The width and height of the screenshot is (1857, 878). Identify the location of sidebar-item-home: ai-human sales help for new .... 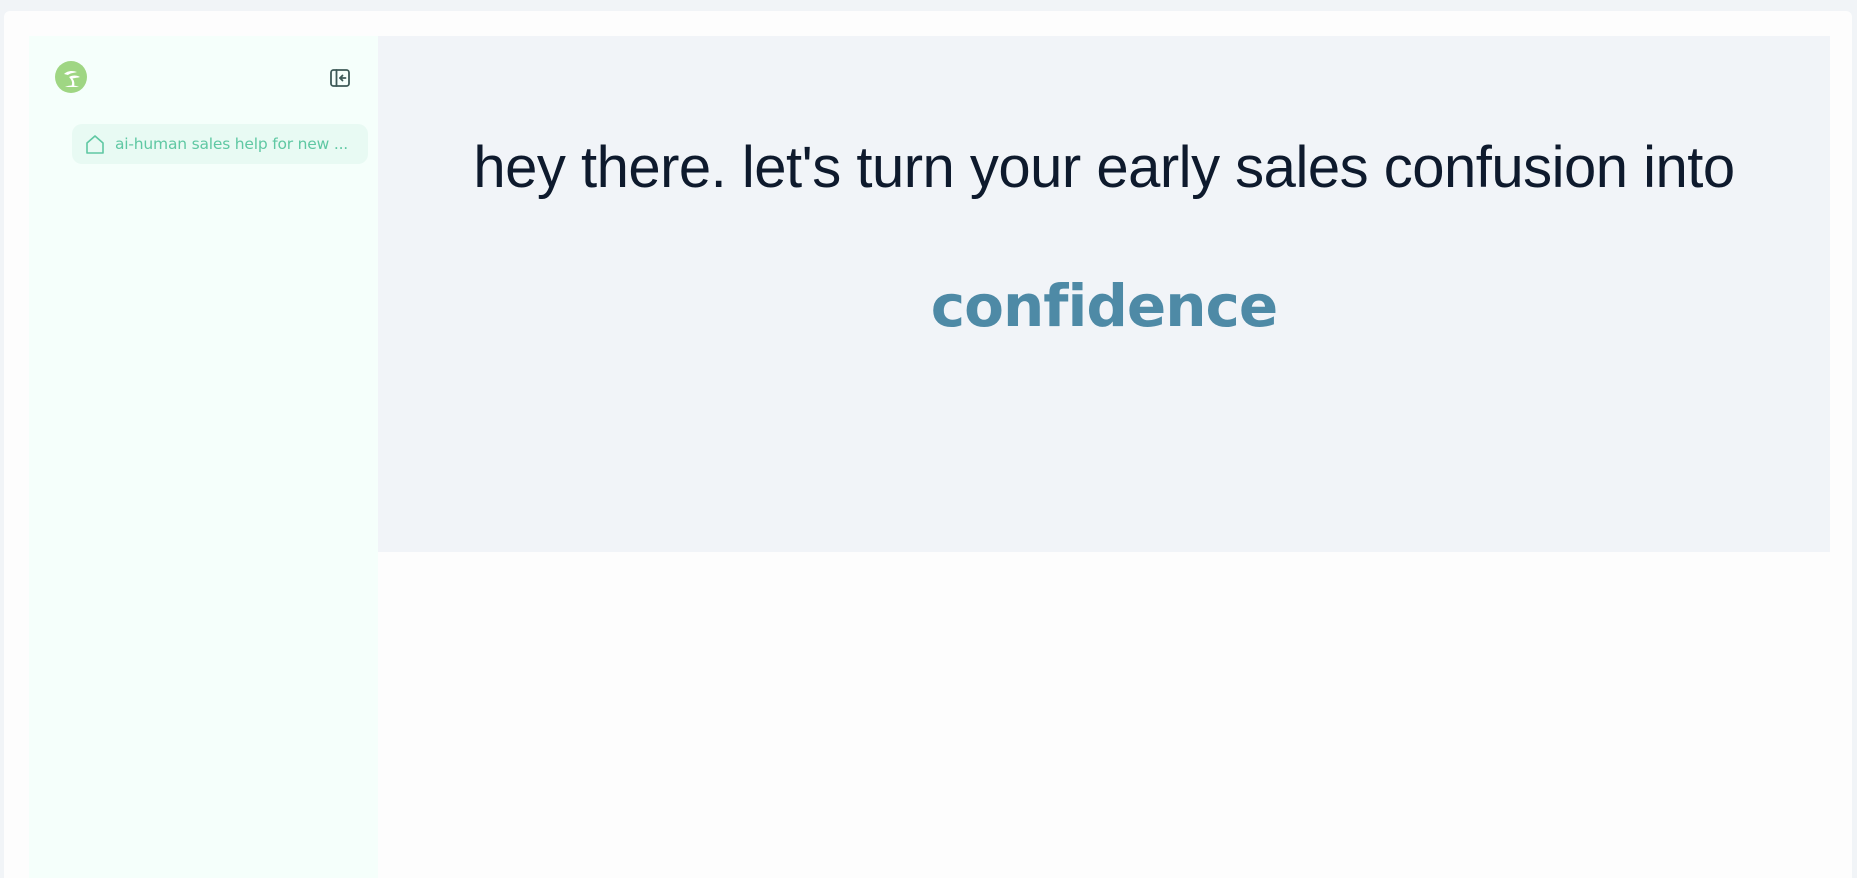
(220, 144).